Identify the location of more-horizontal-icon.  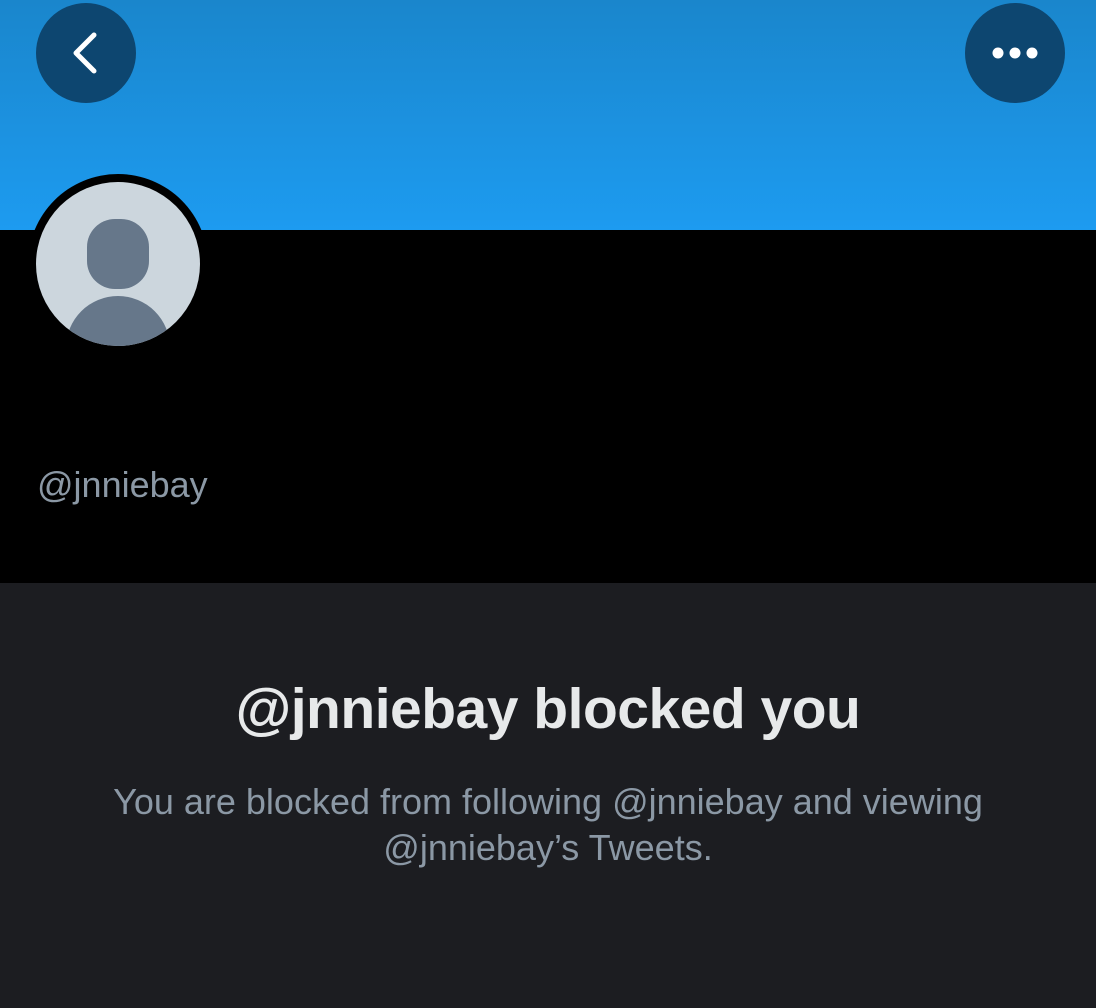
(1015, 53).